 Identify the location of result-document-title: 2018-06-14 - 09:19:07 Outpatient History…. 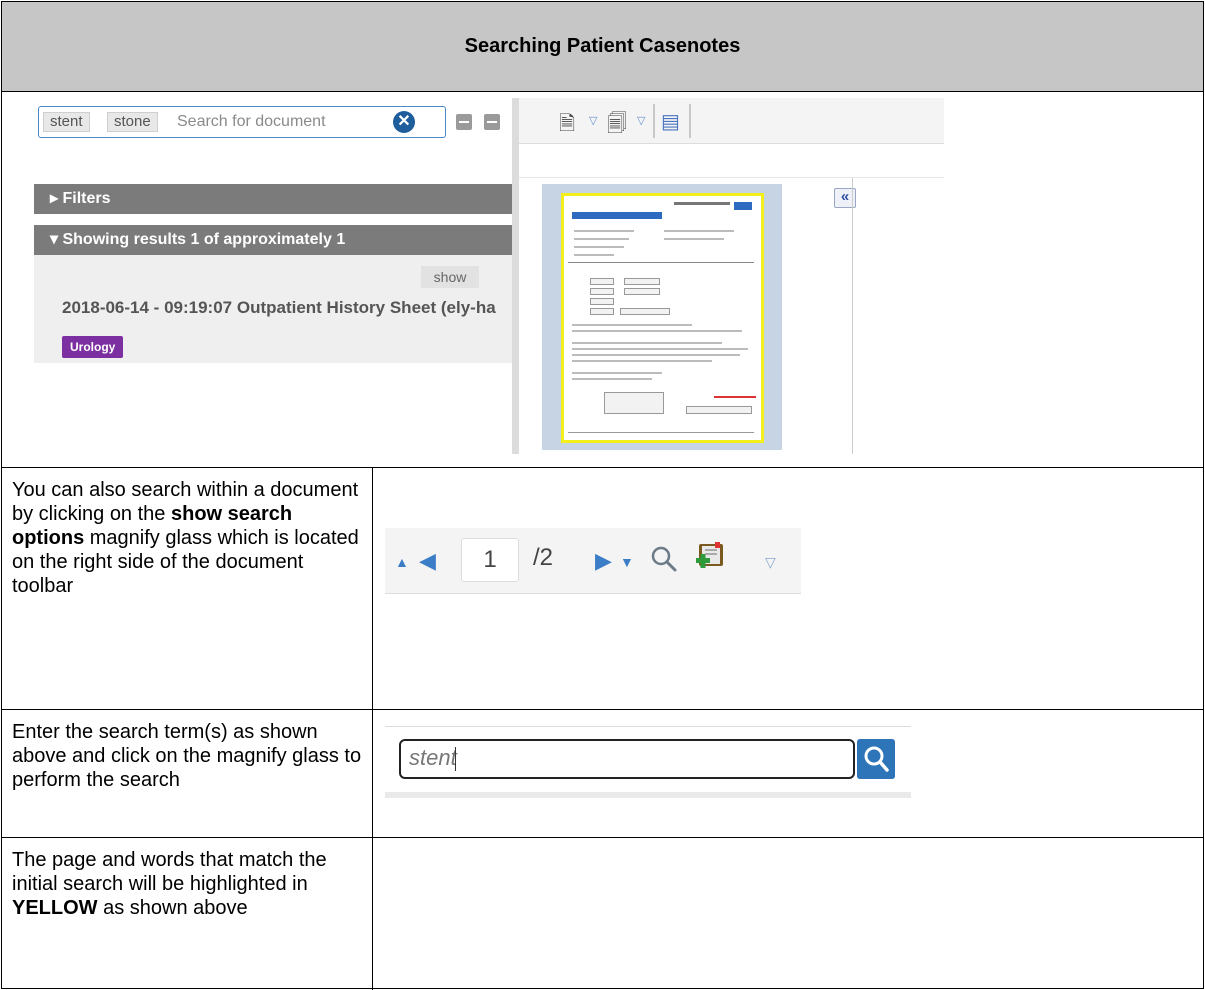
(279, 308).